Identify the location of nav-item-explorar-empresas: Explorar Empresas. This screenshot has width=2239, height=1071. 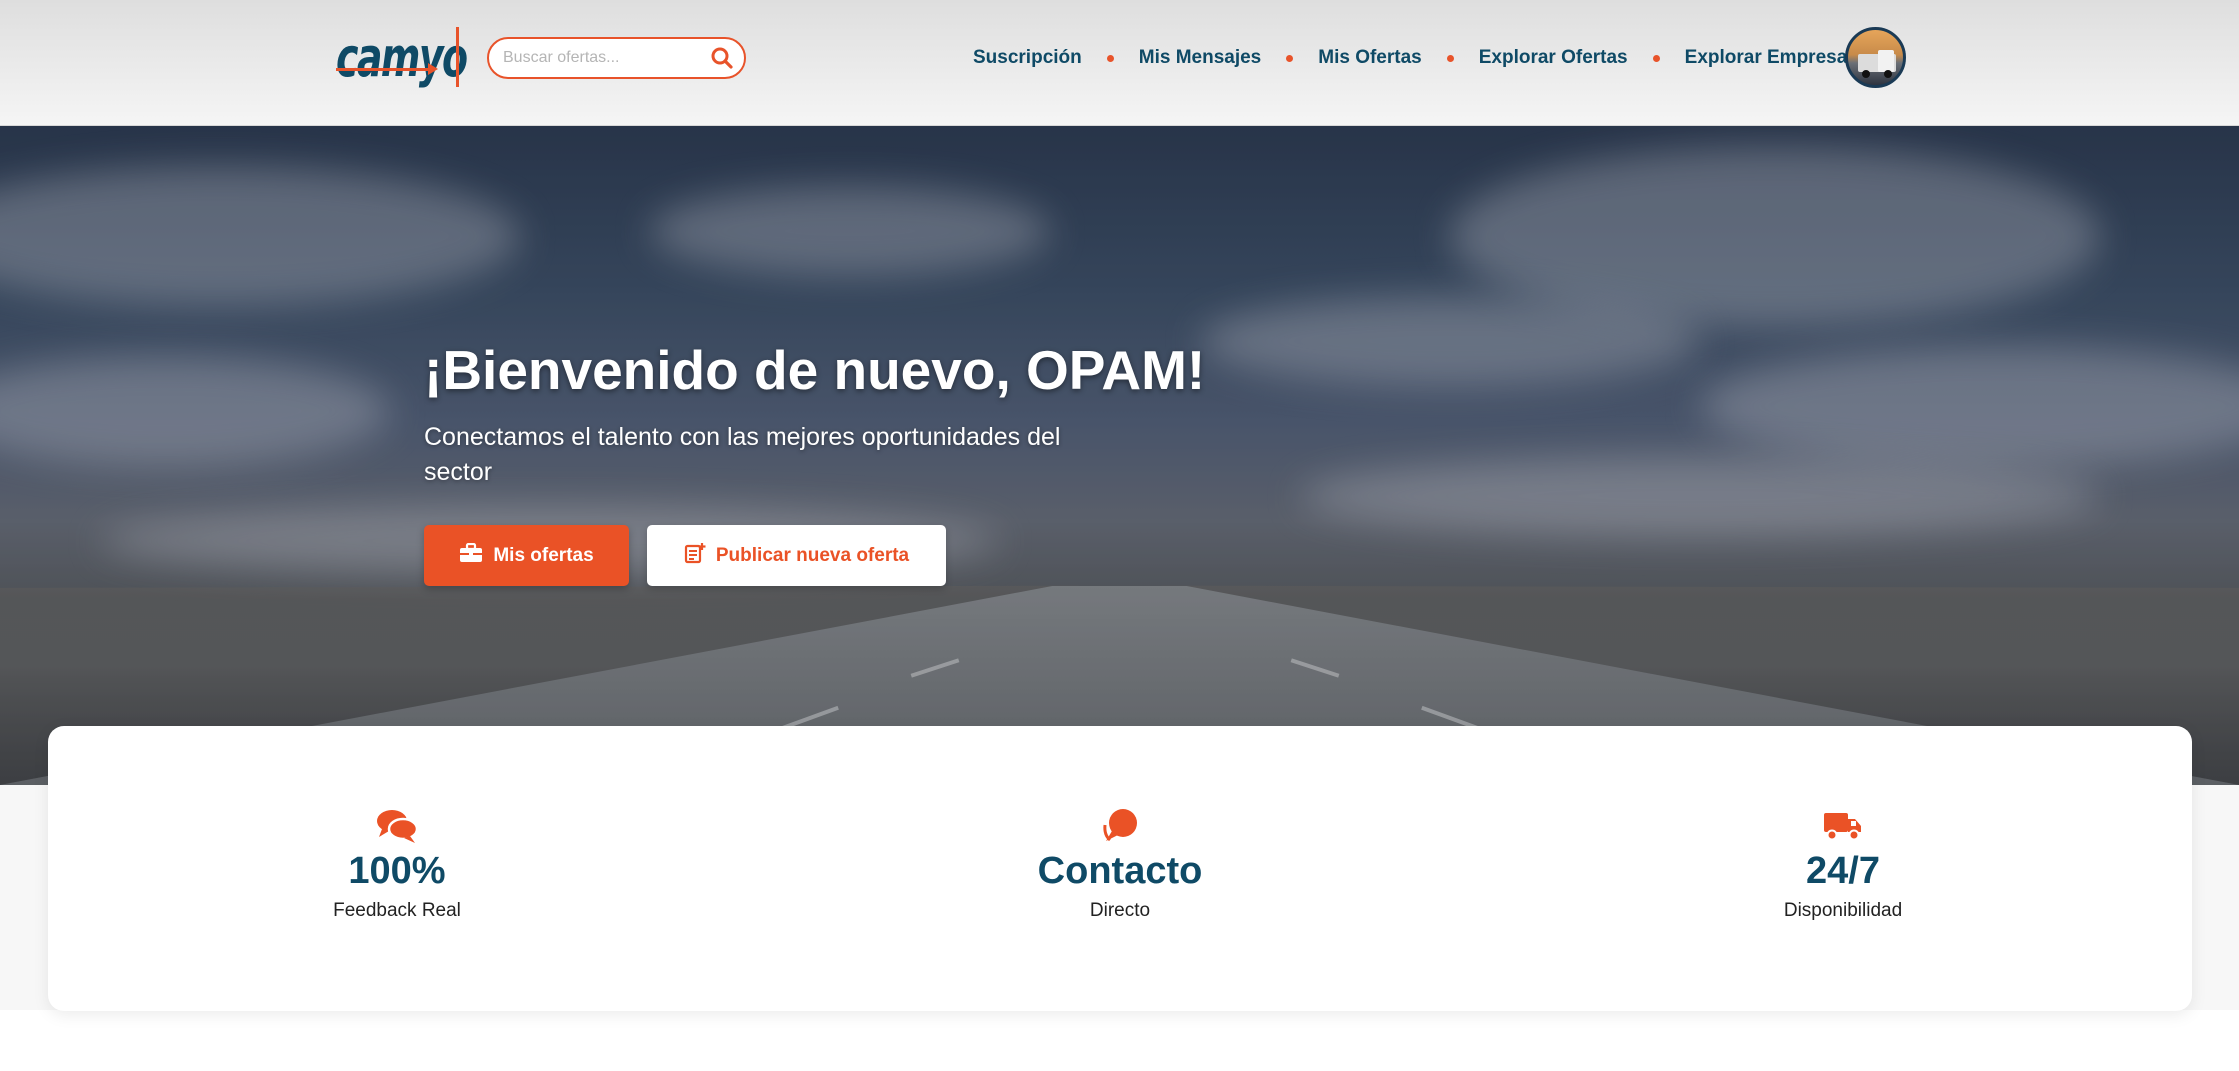
(1771, 58).